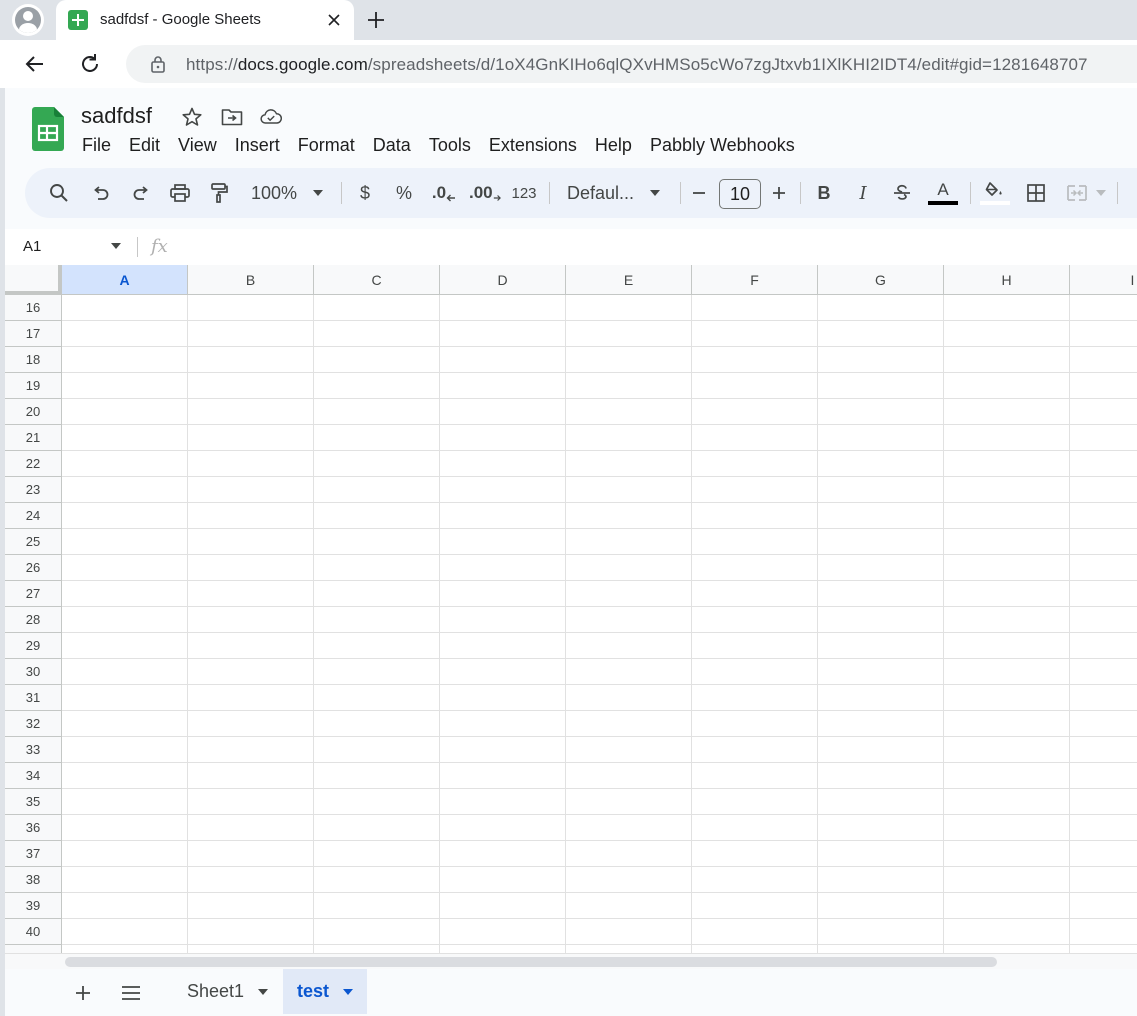  I want to click on move-folder-icon, so click(232, 117).